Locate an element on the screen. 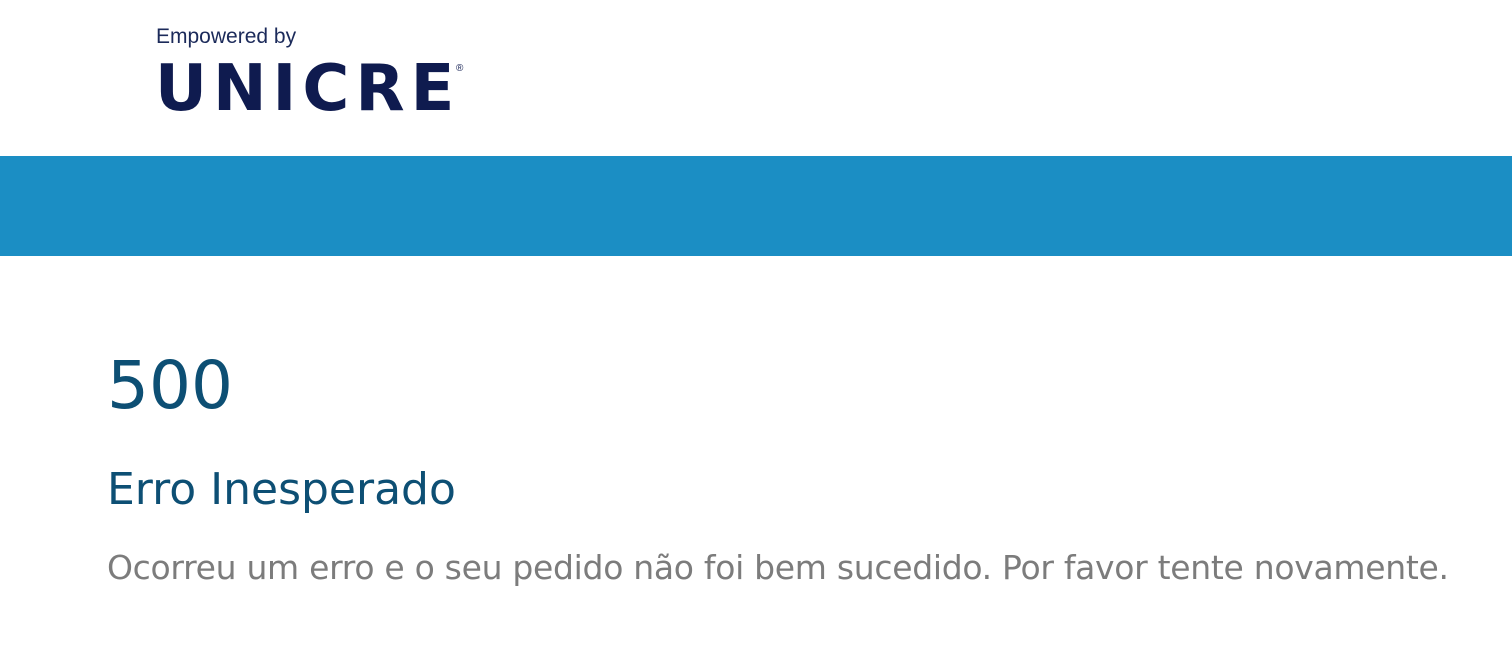 This screenshot has width=1512, height=662. registered-mark: ® is located at coordinates (460, 68).